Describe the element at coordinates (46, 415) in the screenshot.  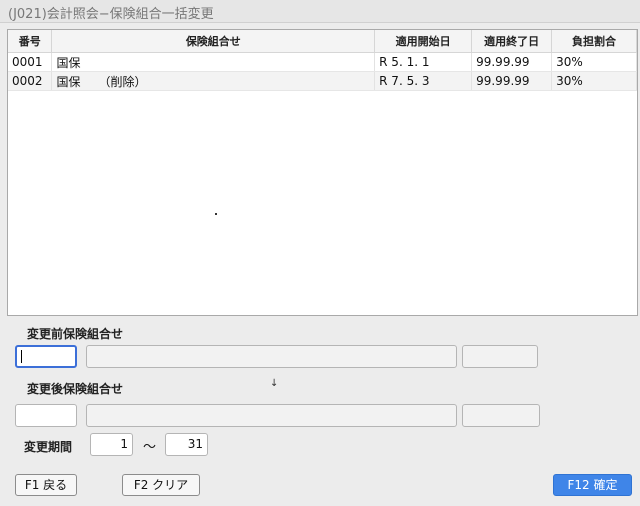
I see `after-code-input` at that location.